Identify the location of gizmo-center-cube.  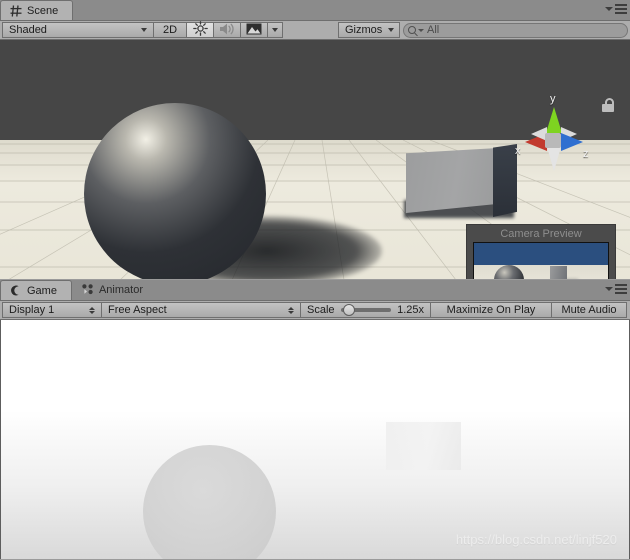
(553, 140).